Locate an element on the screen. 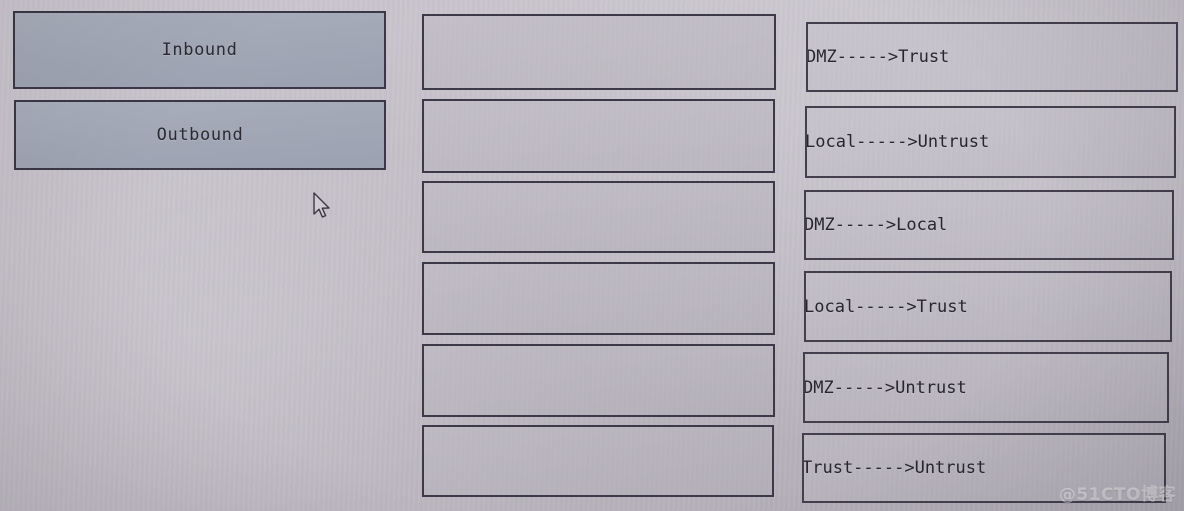  zone-pair-item-1: DMZ----->Trust is located at coordinates (992, 57).